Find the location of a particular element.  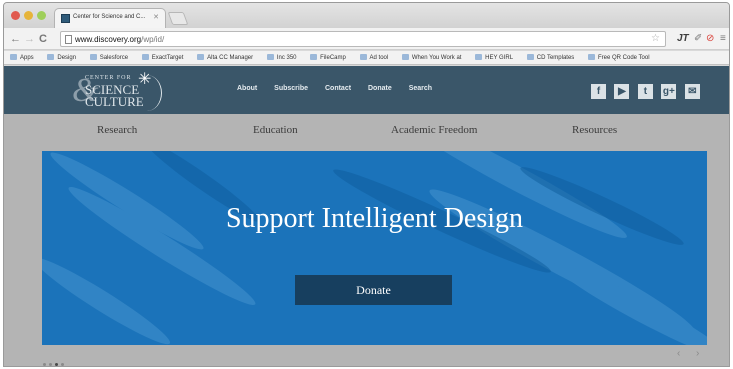

close-tab-icon: ✕ is located at coordinates (156, 17).